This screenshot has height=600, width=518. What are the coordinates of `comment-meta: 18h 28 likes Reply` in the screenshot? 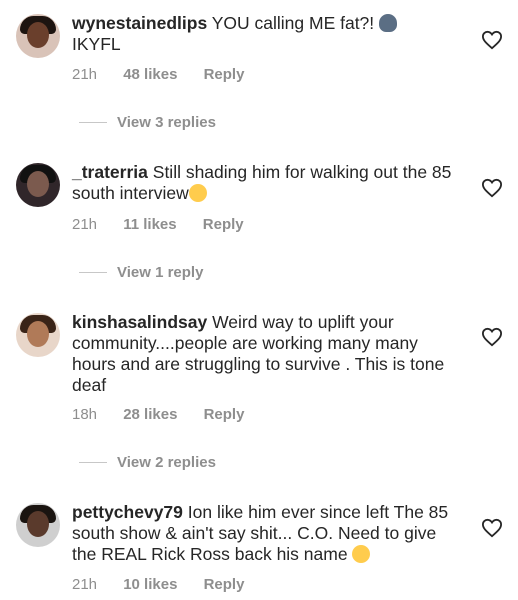 It's located at (169, 414).